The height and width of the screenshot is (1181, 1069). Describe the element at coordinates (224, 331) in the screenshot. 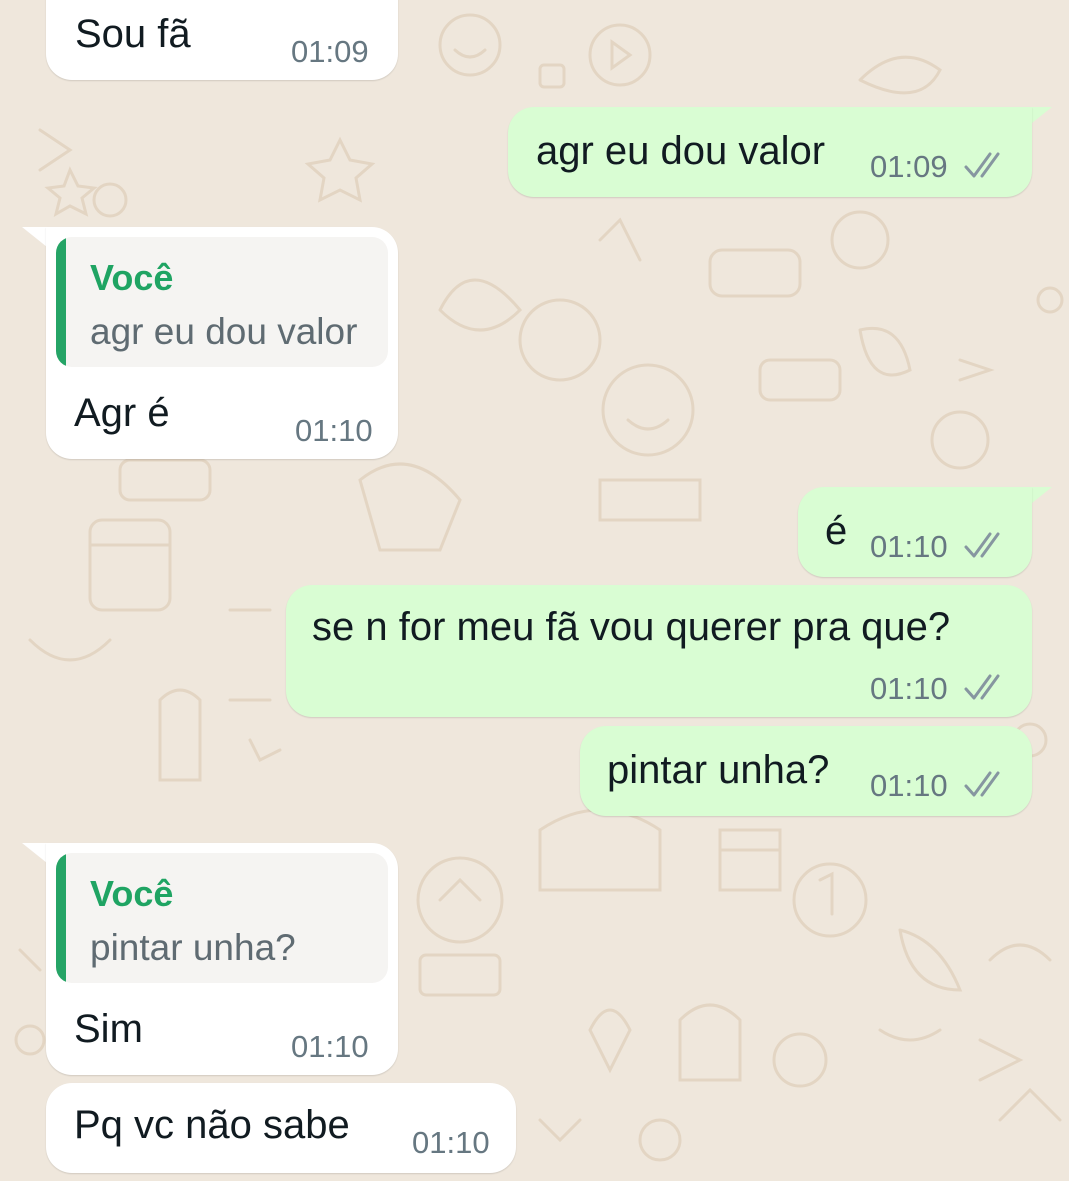

I see `quote-text: agr eu dou valor` at that location.